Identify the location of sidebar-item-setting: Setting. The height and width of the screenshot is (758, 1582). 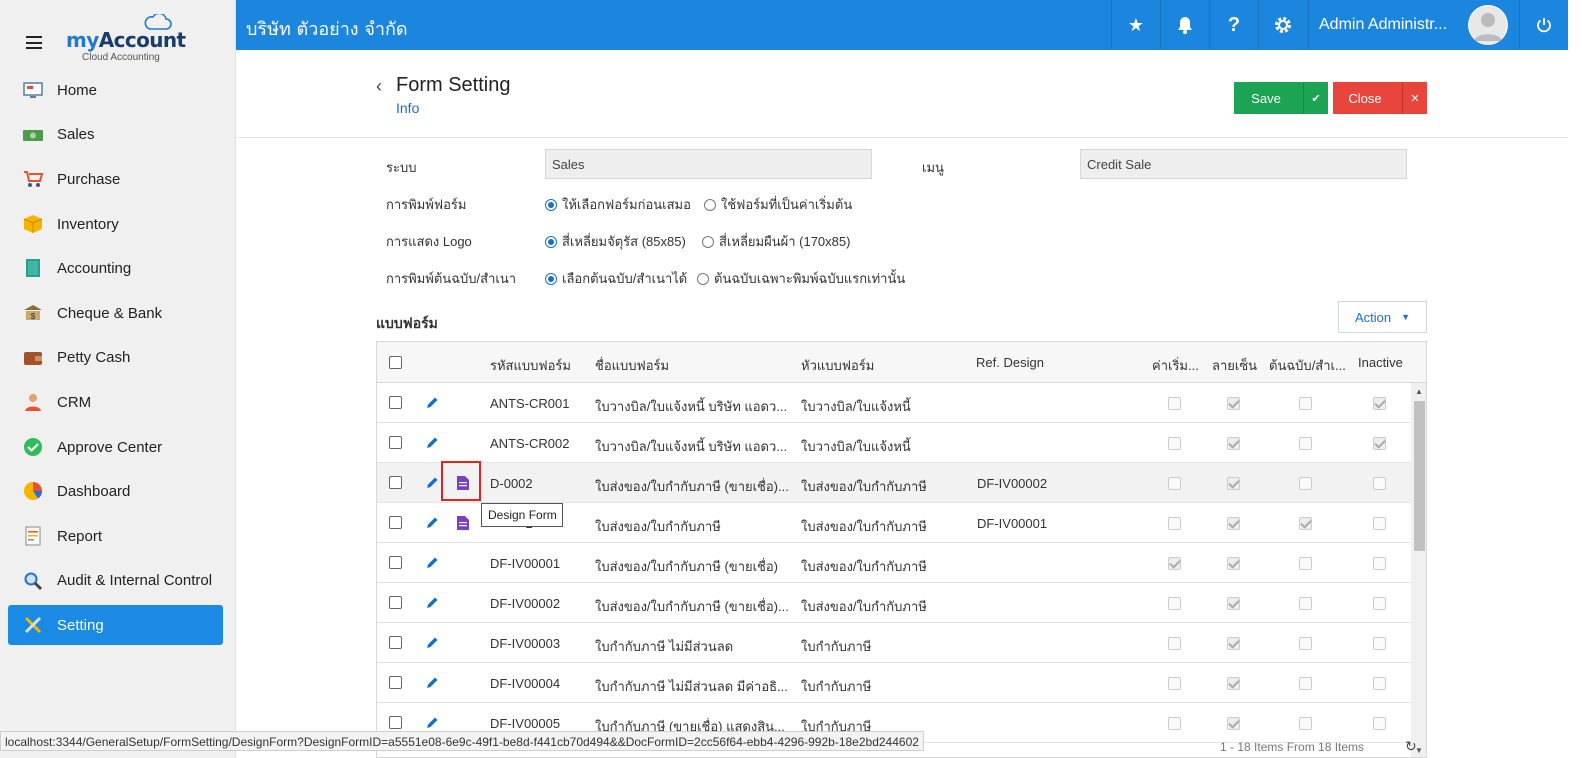
(115, 625).